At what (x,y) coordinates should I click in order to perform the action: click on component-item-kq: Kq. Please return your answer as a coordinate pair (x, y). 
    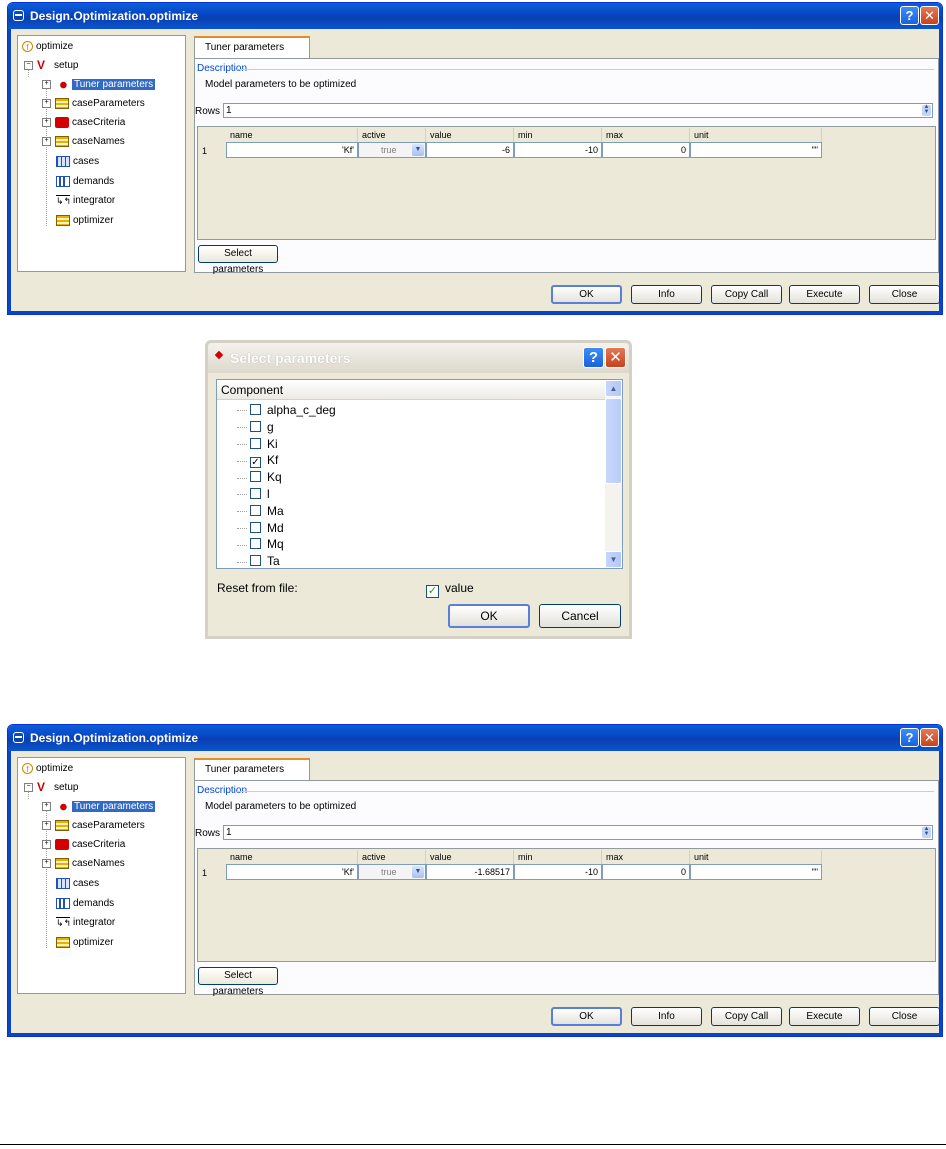
    Looking at the image, I should click on (259, 477).